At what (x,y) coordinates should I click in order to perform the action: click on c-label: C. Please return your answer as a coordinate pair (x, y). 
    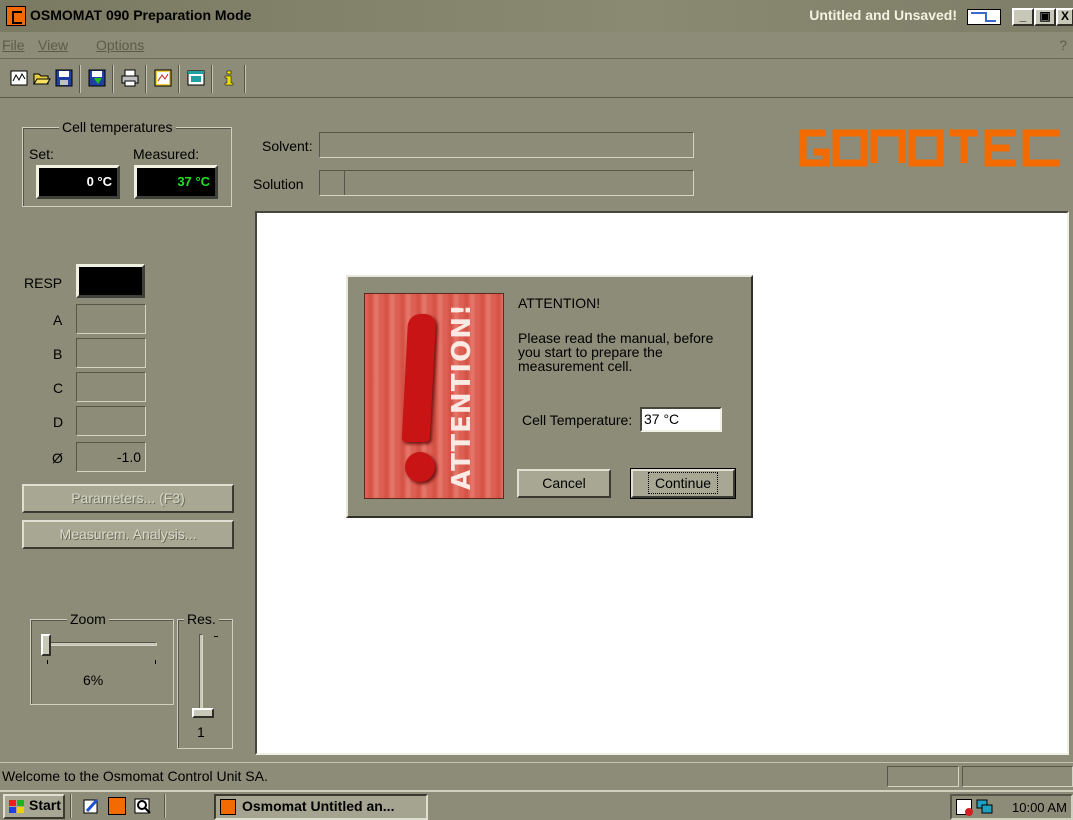
    Looking at the image, I should click on (58, 388).